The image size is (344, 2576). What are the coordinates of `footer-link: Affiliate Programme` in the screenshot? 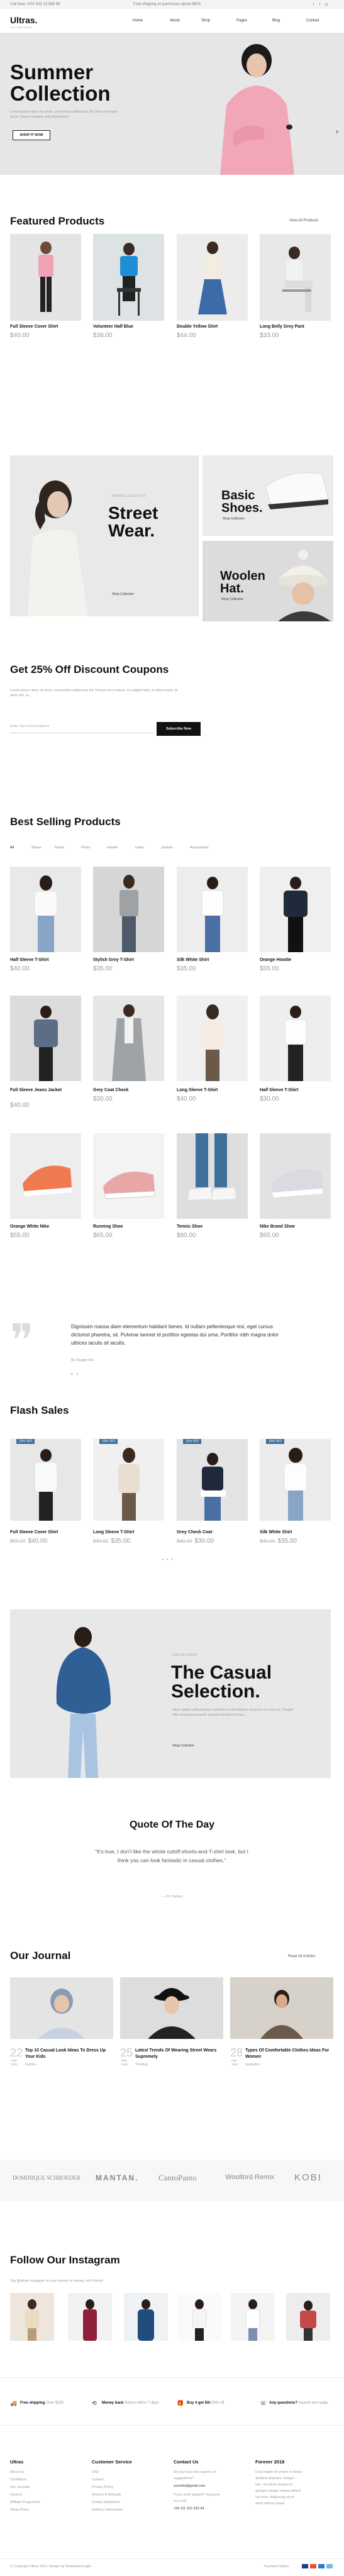 It's located at (25, 2502).